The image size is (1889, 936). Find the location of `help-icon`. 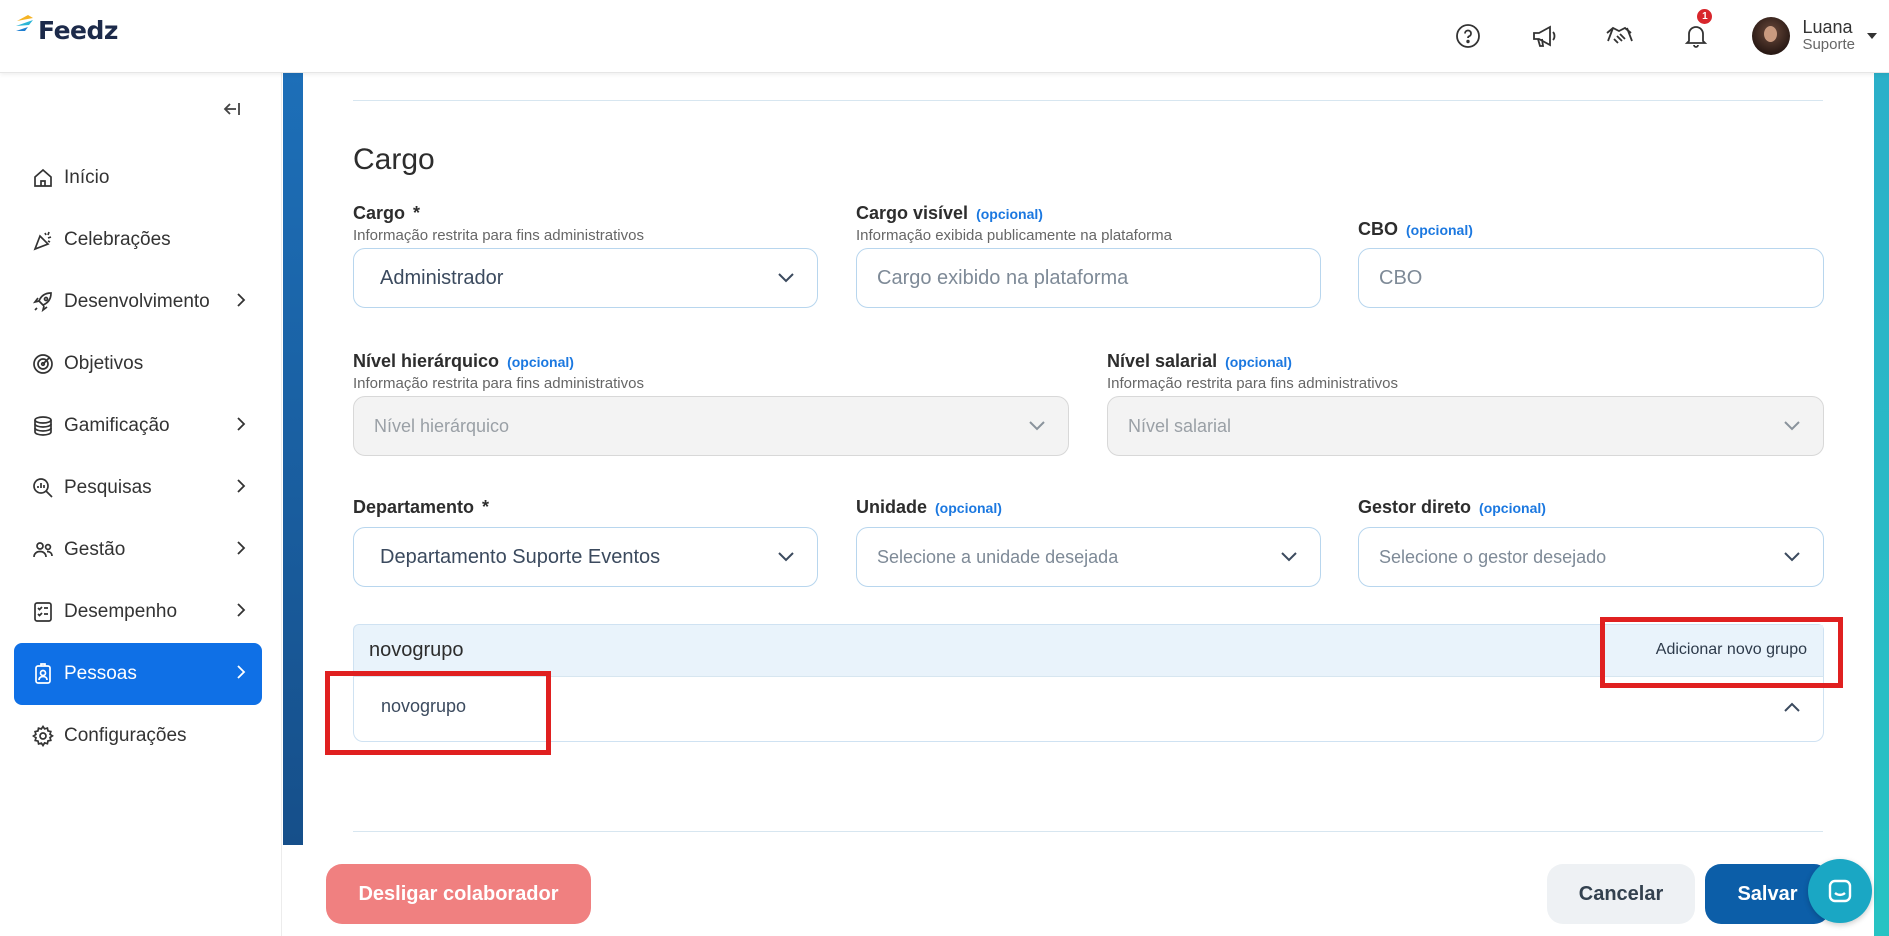

help-icon is located at coordinates (1468, 36).